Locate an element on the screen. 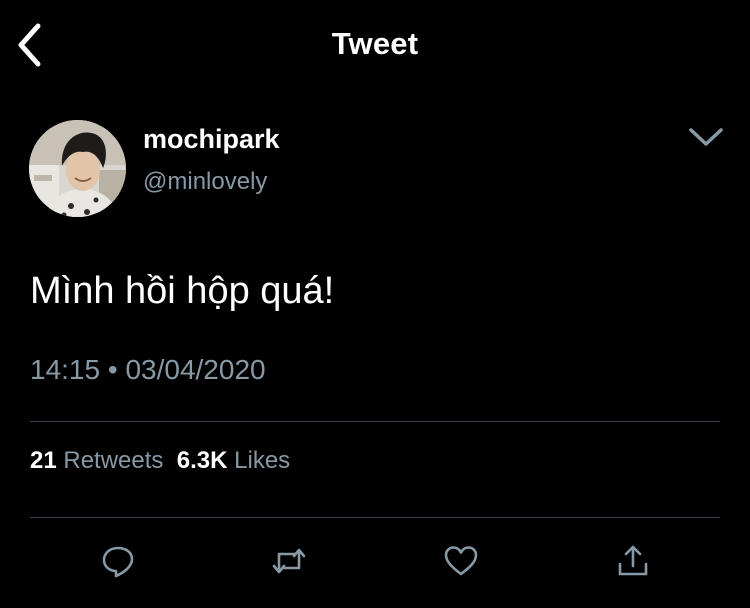  retweet-button is located at coordinates (289, 561).